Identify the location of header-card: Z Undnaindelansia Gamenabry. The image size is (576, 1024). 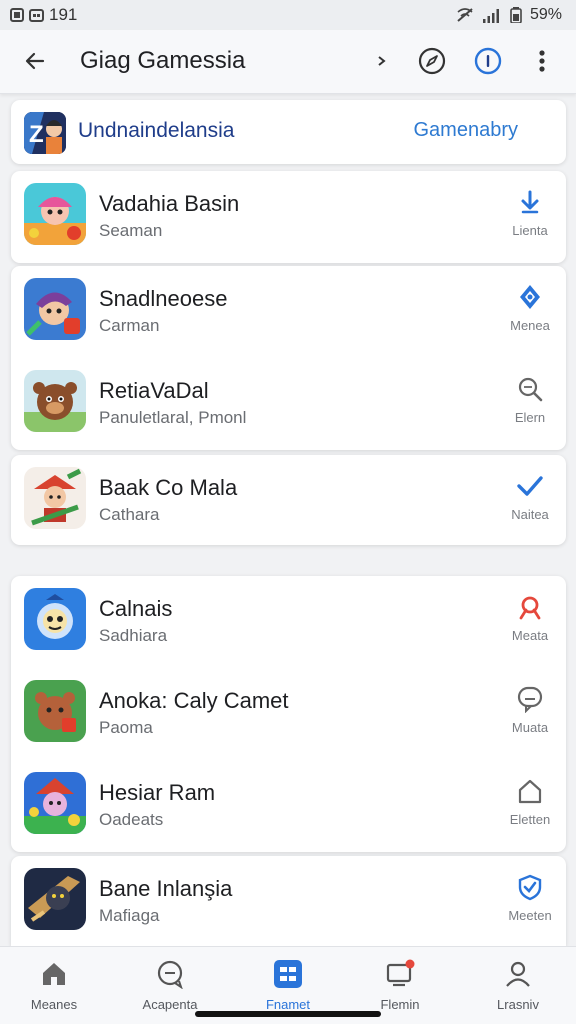
(288, 132).